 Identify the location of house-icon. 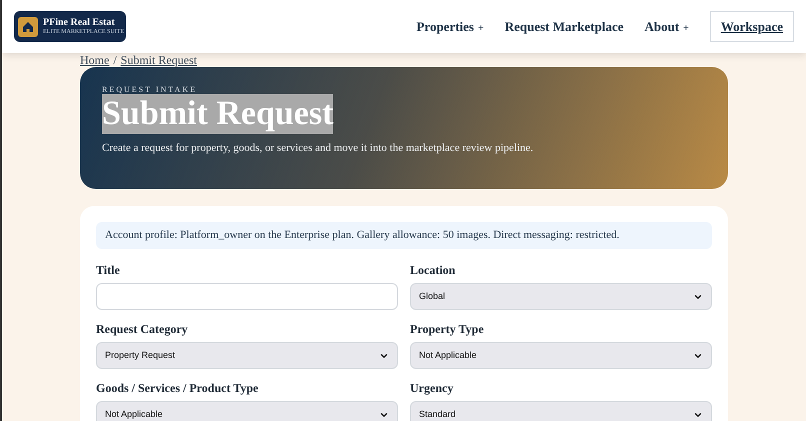
(28, 26).